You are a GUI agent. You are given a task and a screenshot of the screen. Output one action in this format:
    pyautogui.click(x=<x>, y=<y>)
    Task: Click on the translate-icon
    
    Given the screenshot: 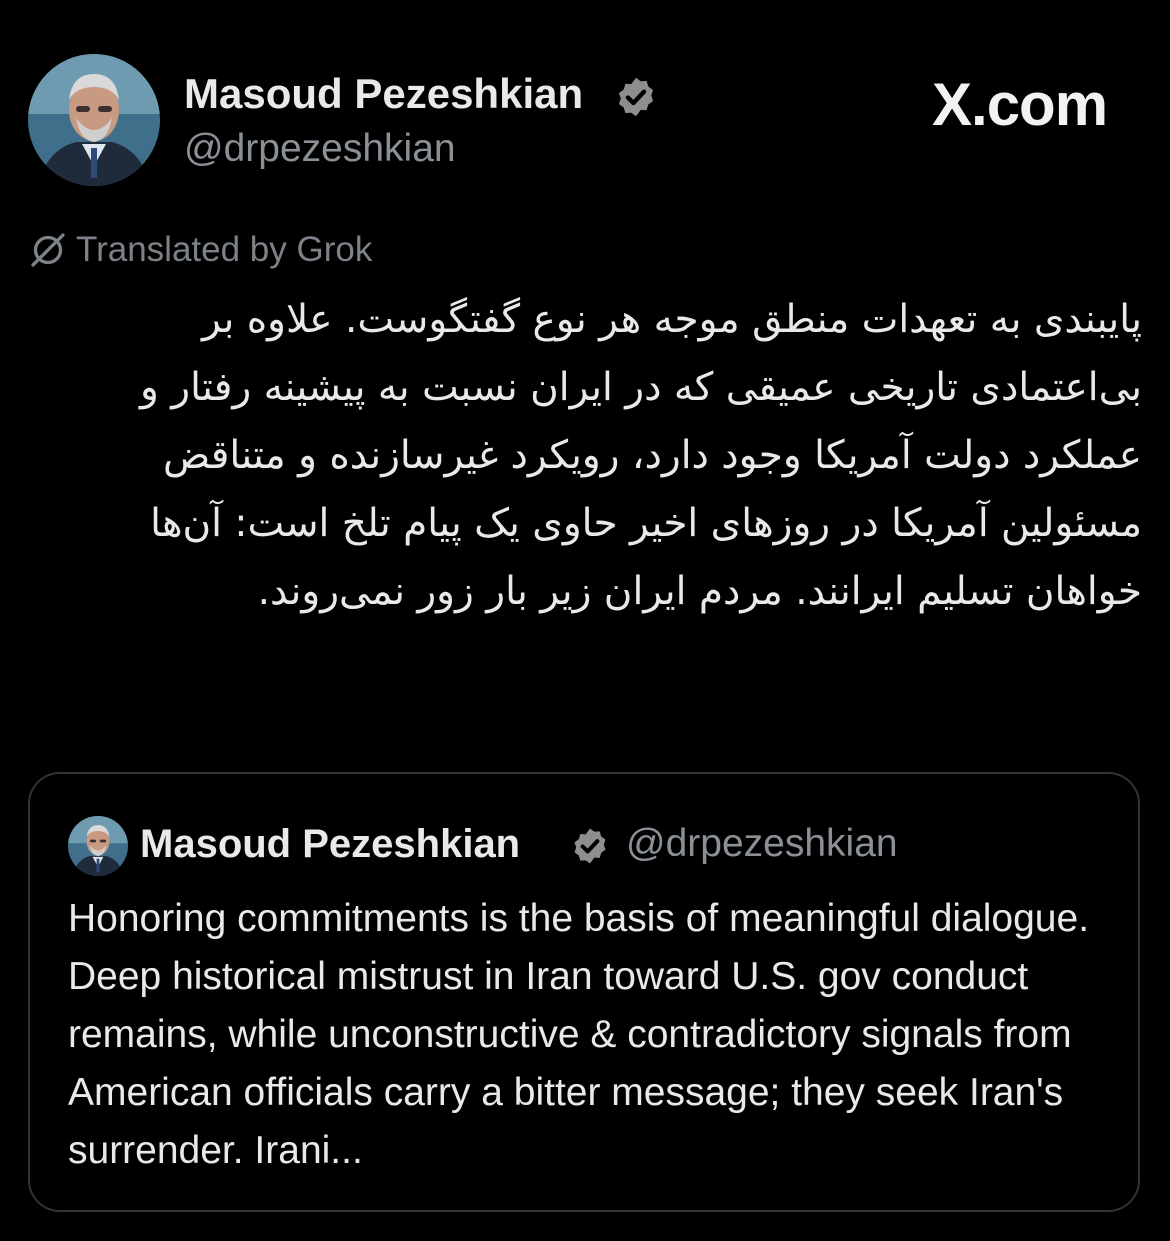 What is the action you would take?
    pyautogui.click(x=48, y=250)
    